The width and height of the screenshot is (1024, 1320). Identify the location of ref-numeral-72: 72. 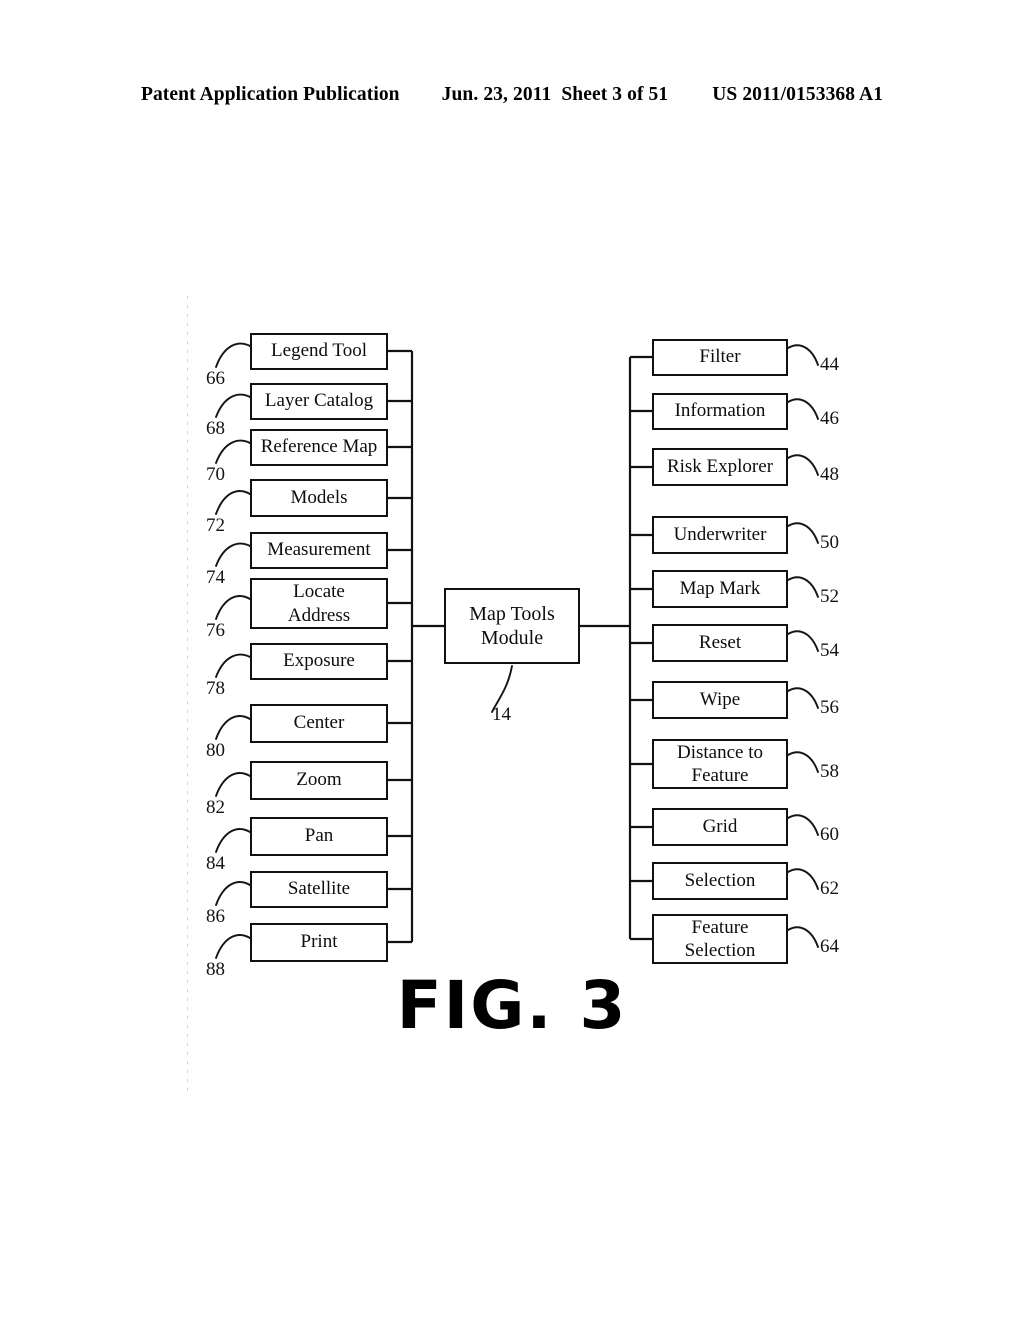
(215, 525).